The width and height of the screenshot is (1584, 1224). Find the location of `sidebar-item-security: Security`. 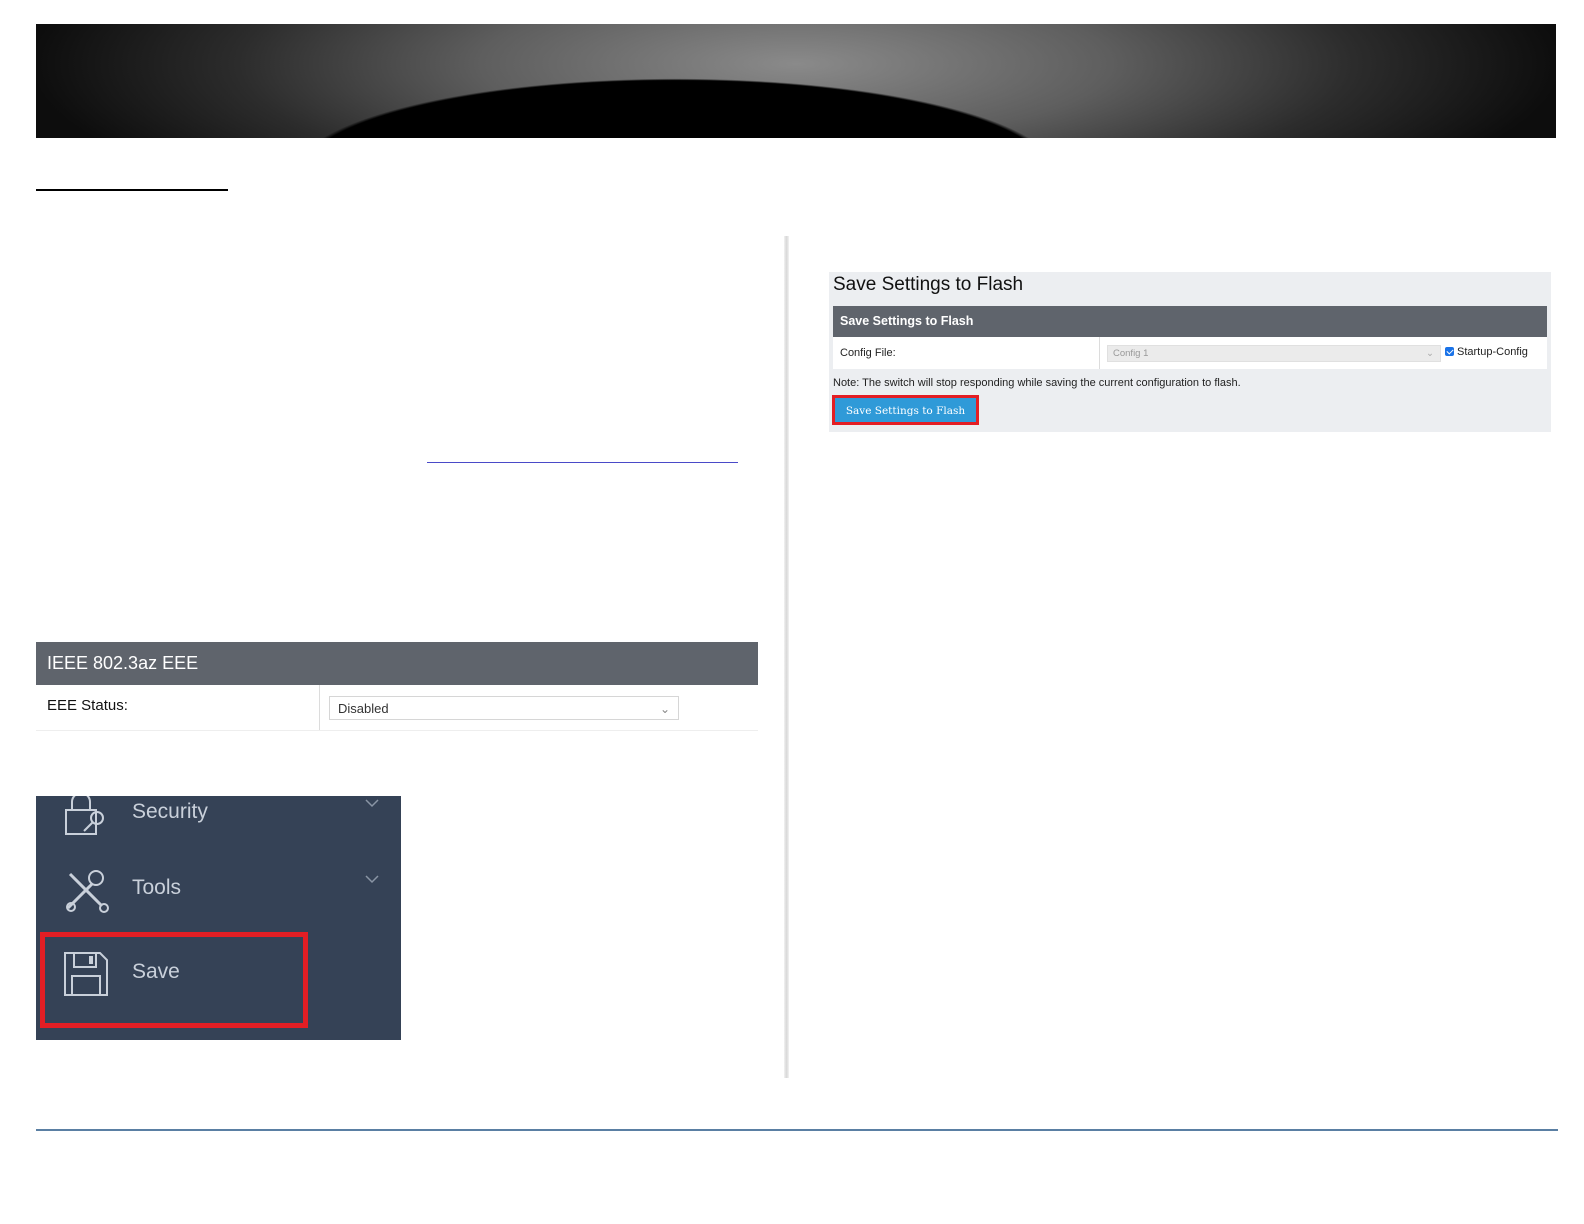

sidebar-item-security: Security is located at coordinates (218, 820).